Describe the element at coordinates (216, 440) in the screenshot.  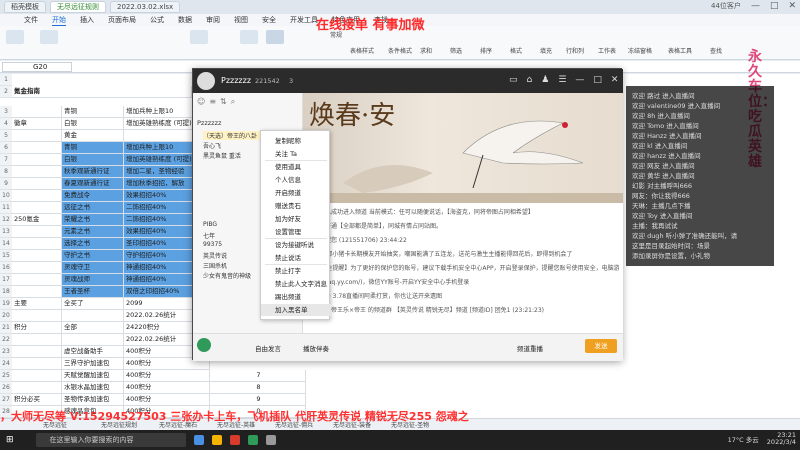
I see `folder-icon` at that location.